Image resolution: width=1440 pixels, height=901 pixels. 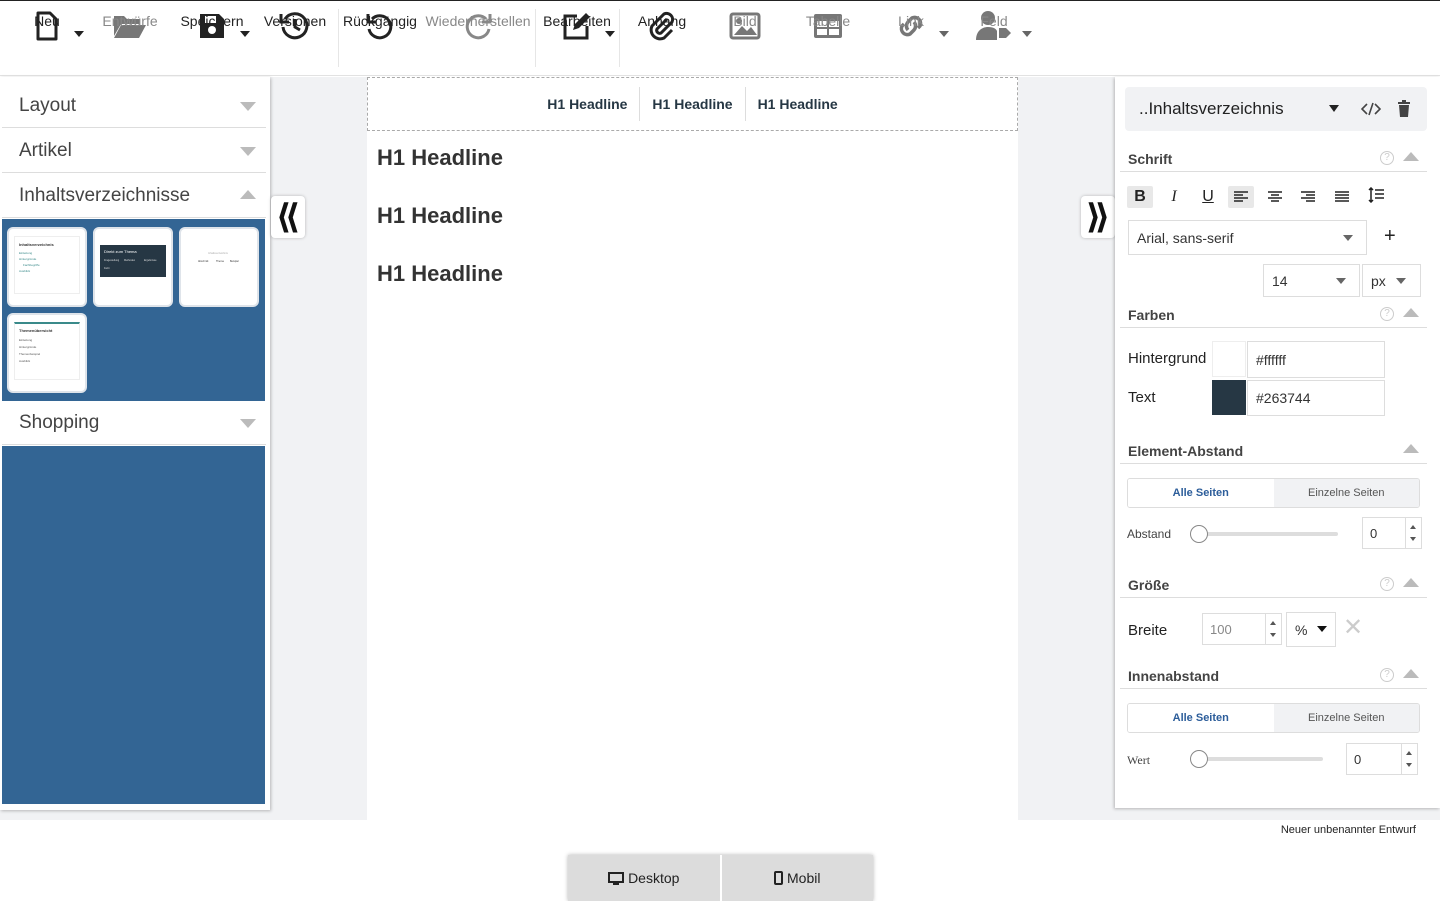 What do you see at coordinates (1229, 359) in the screenshot?
I see `background-color-swatch` at bounding box center [1229, 359].